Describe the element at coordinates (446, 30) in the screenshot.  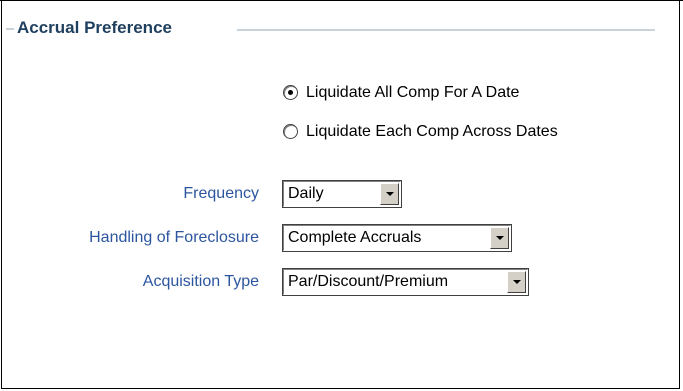
I see `legend-rule-right` at that location.